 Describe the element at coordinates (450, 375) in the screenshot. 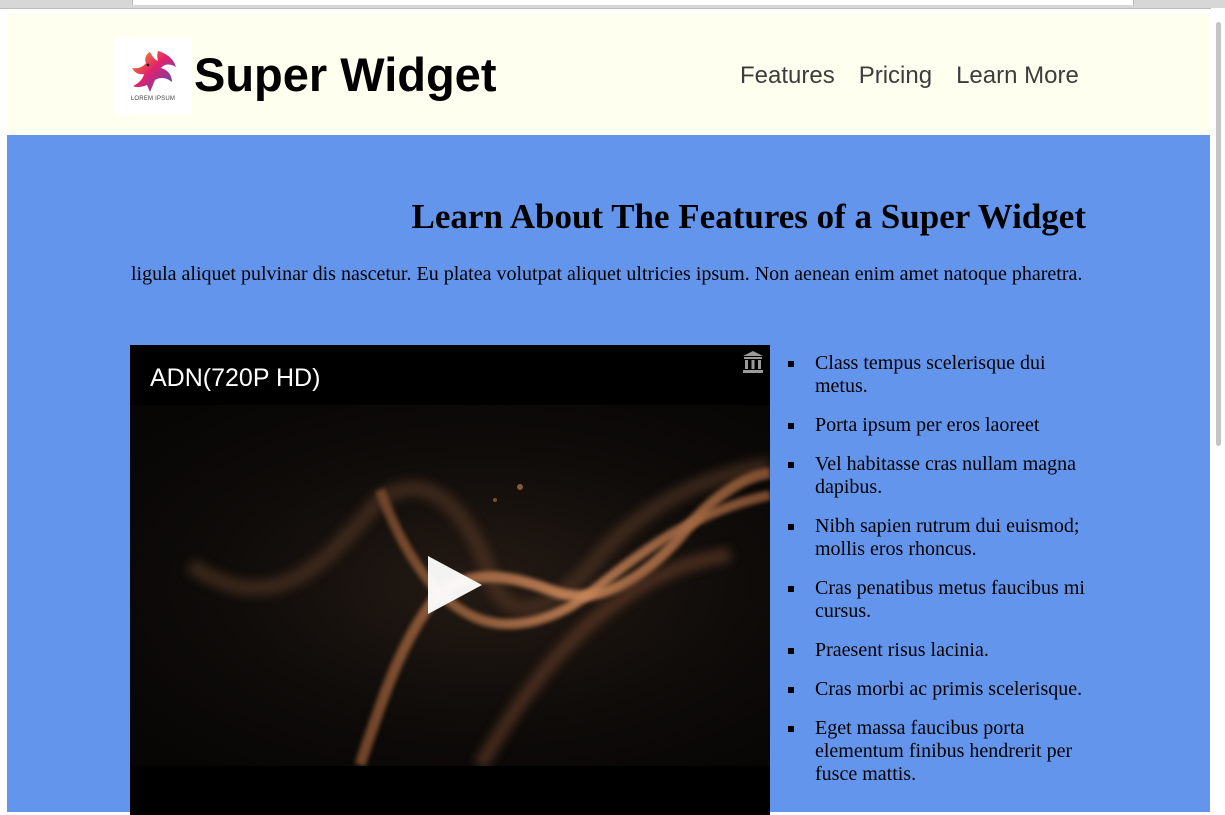

I see `video-title-bar: ADN(720P HD)` at that location.